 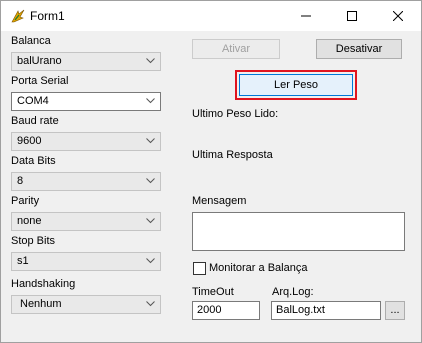 I want to click on porta-serial-select: COM4, so click(x=86, y=101).